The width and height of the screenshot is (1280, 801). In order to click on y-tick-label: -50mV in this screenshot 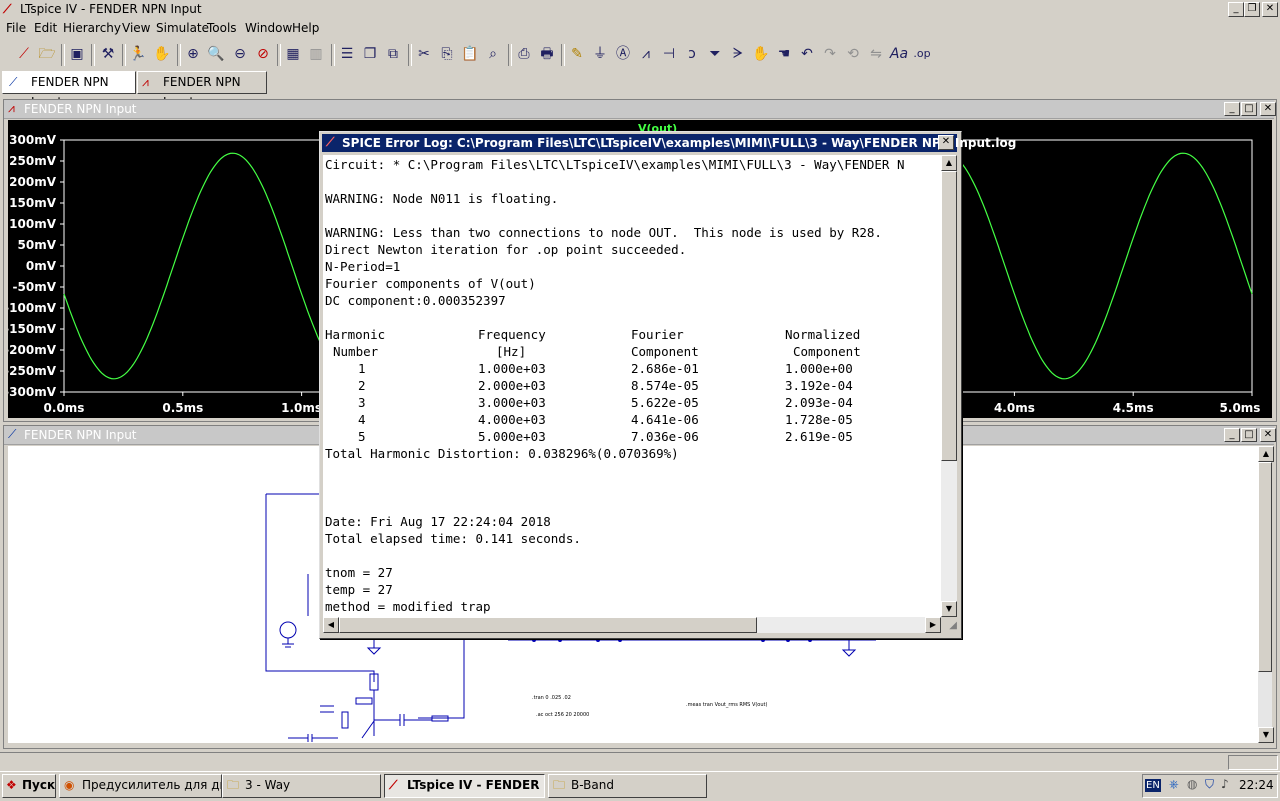, I will do `click(35, 287)`.